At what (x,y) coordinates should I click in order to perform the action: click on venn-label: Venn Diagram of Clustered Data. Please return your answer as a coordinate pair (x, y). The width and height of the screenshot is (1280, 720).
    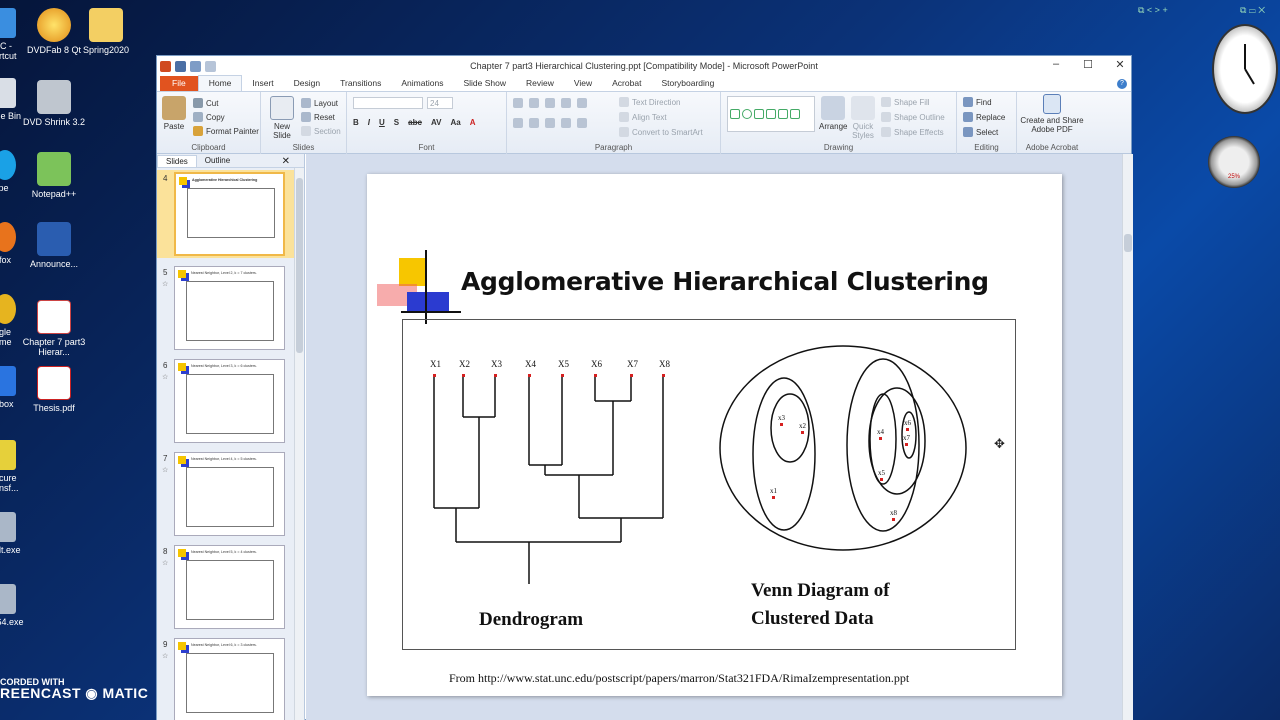
    Looking at the image, I should click on (820, 604).